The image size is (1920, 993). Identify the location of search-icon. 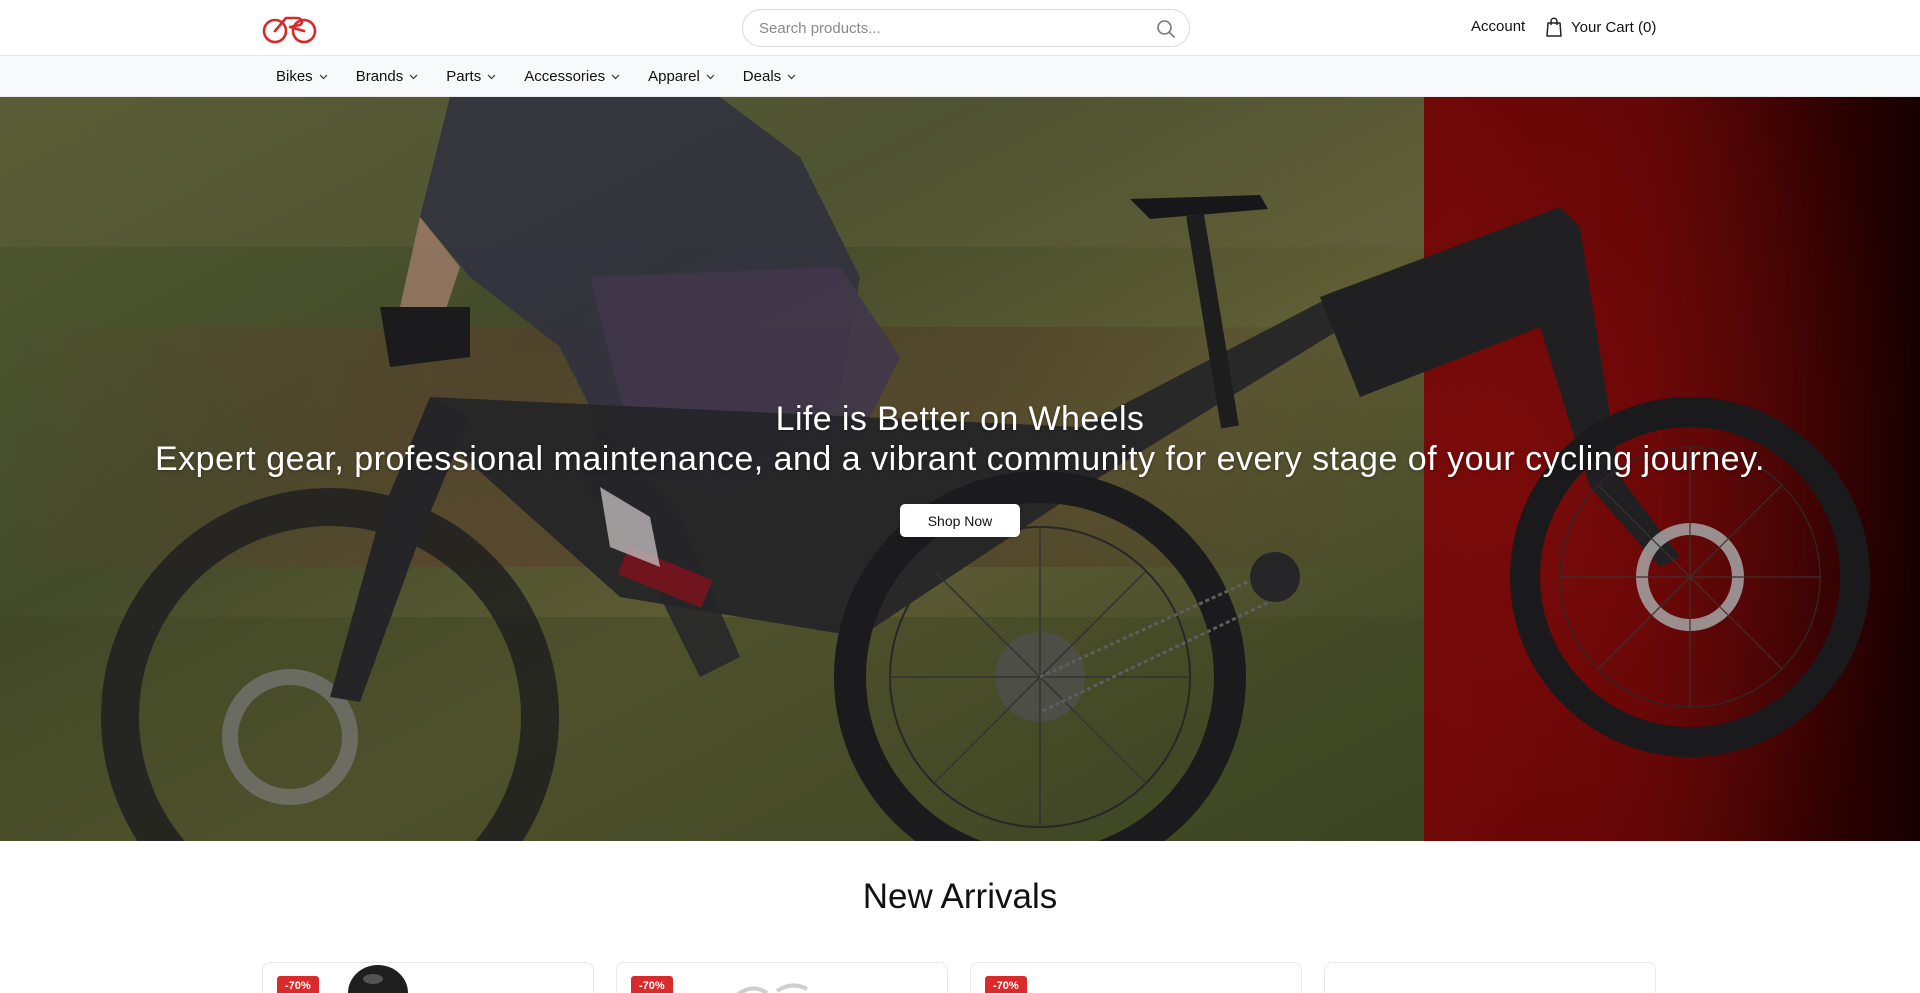
(1166, 29).